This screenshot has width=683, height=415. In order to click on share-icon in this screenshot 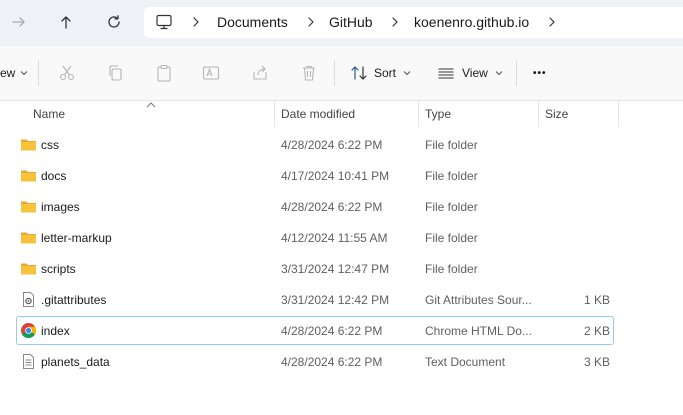, I will do `click(260, 72)`.